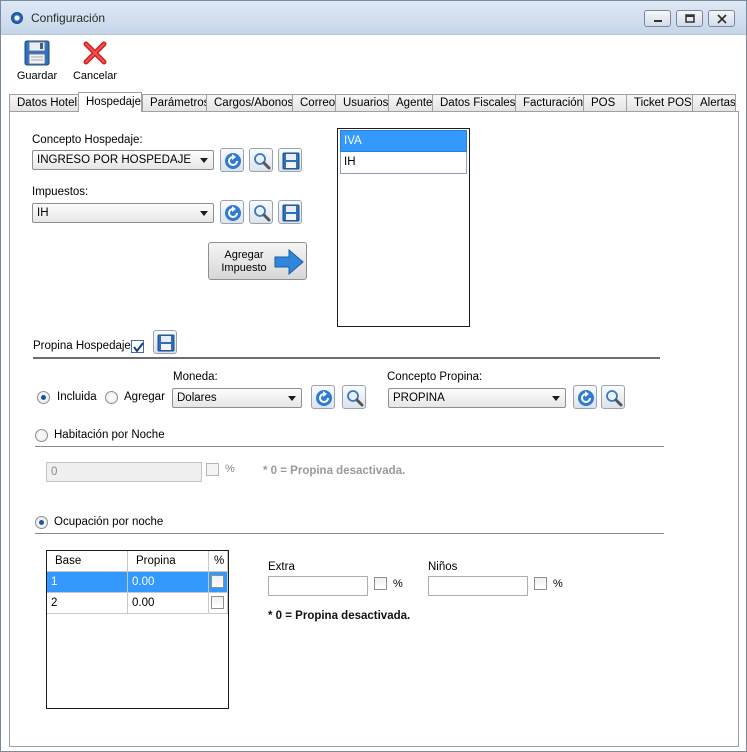  What do you see at coordinates (549, 102) in the screenshot?
I see `tab-facturacion: Facturación` at bounding box center [549, 102].